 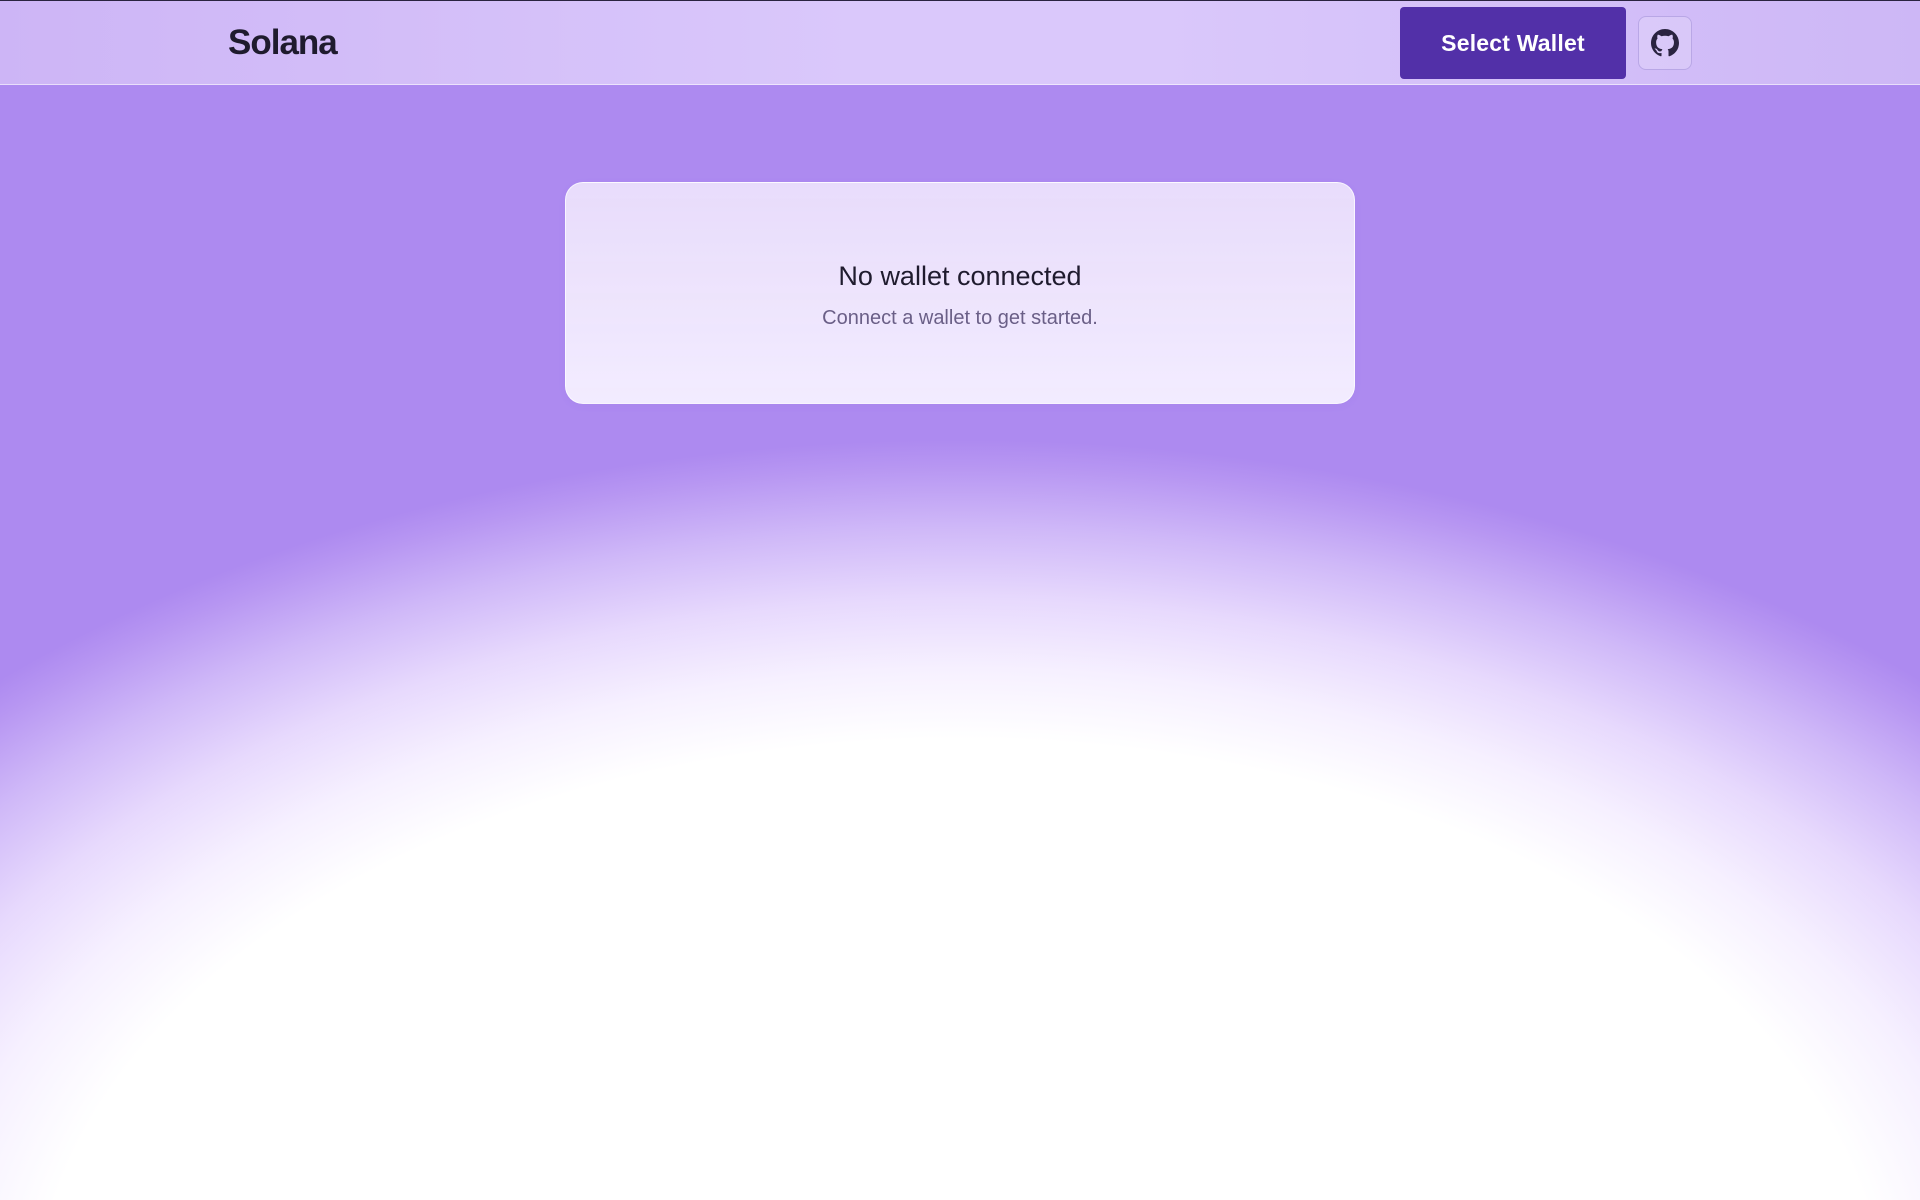 I want to click on github-icon, so click(x=1665, y=43).